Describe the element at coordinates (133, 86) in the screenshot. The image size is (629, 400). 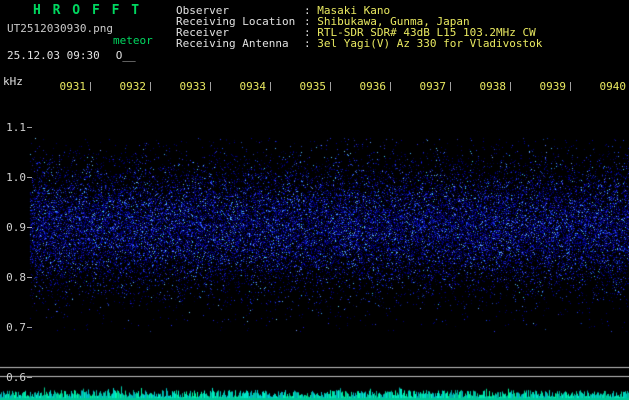
I see `x-tick-label: 0932` at that location.